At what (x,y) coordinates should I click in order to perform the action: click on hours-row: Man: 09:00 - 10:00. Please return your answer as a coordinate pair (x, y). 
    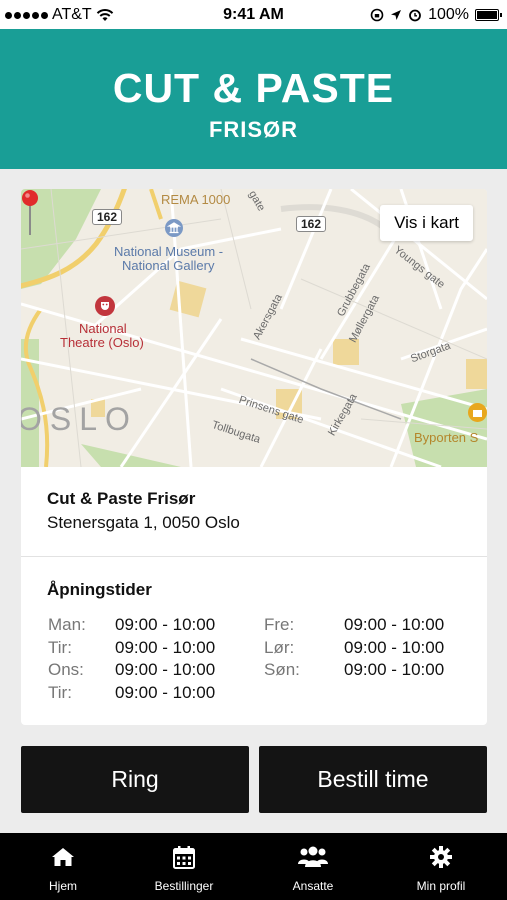
    Looking at the image, I should click on (131, 626).